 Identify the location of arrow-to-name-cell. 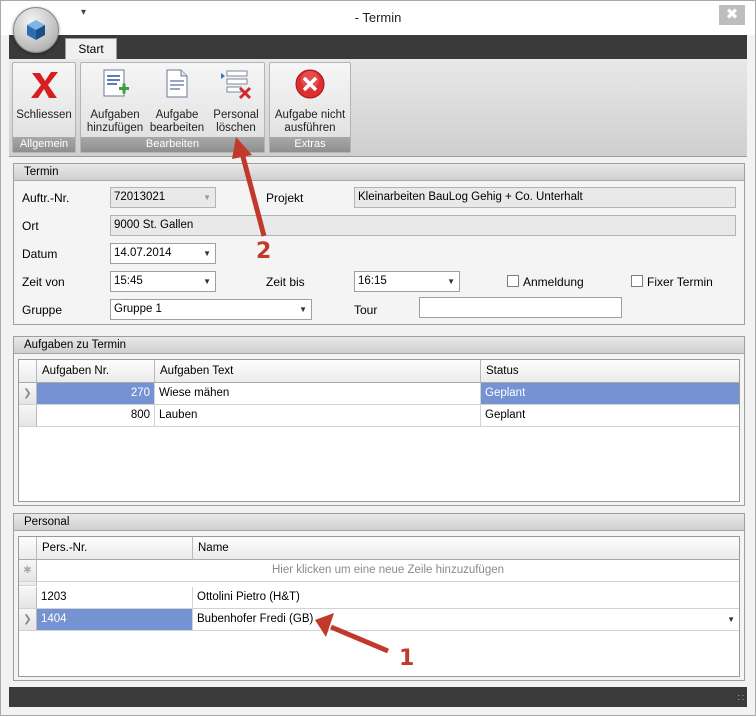
(352, 633).